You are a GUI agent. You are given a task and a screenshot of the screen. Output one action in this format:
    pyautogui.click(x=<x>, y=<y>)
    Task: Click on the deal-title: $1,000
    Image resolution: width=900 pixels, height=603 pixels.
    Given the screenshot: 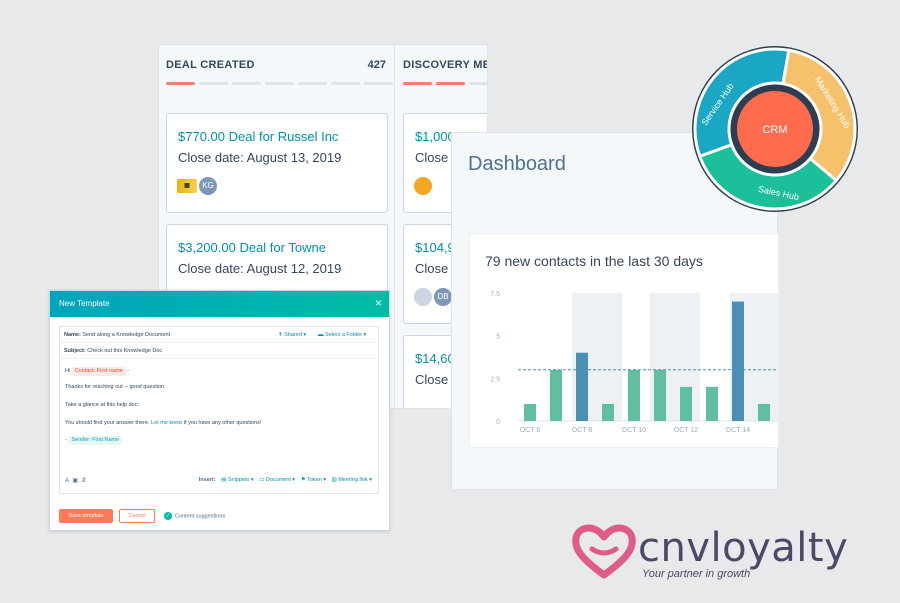 What is the action you would take?
    pyautogui.click(x=435, y=136)
    